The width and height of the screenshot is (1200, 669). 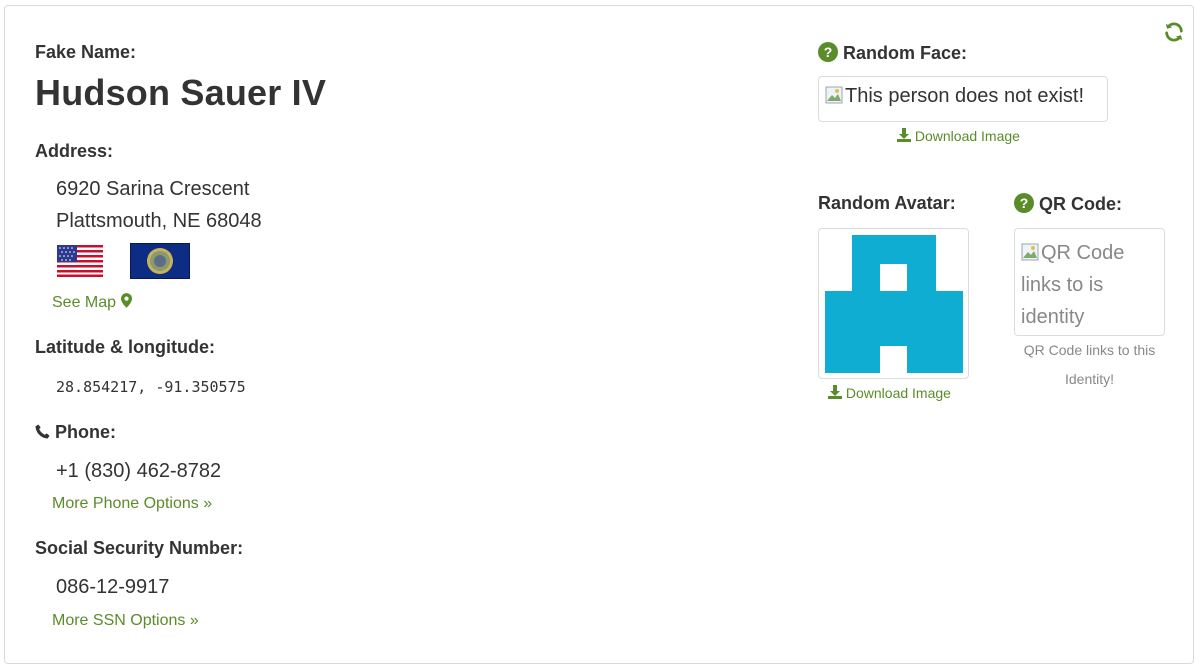 What do you see at coordinates (125, 621) in the screenshot?
I see `more-ssn-options-link: More SSN Options »` at bounding box center [125, 621].